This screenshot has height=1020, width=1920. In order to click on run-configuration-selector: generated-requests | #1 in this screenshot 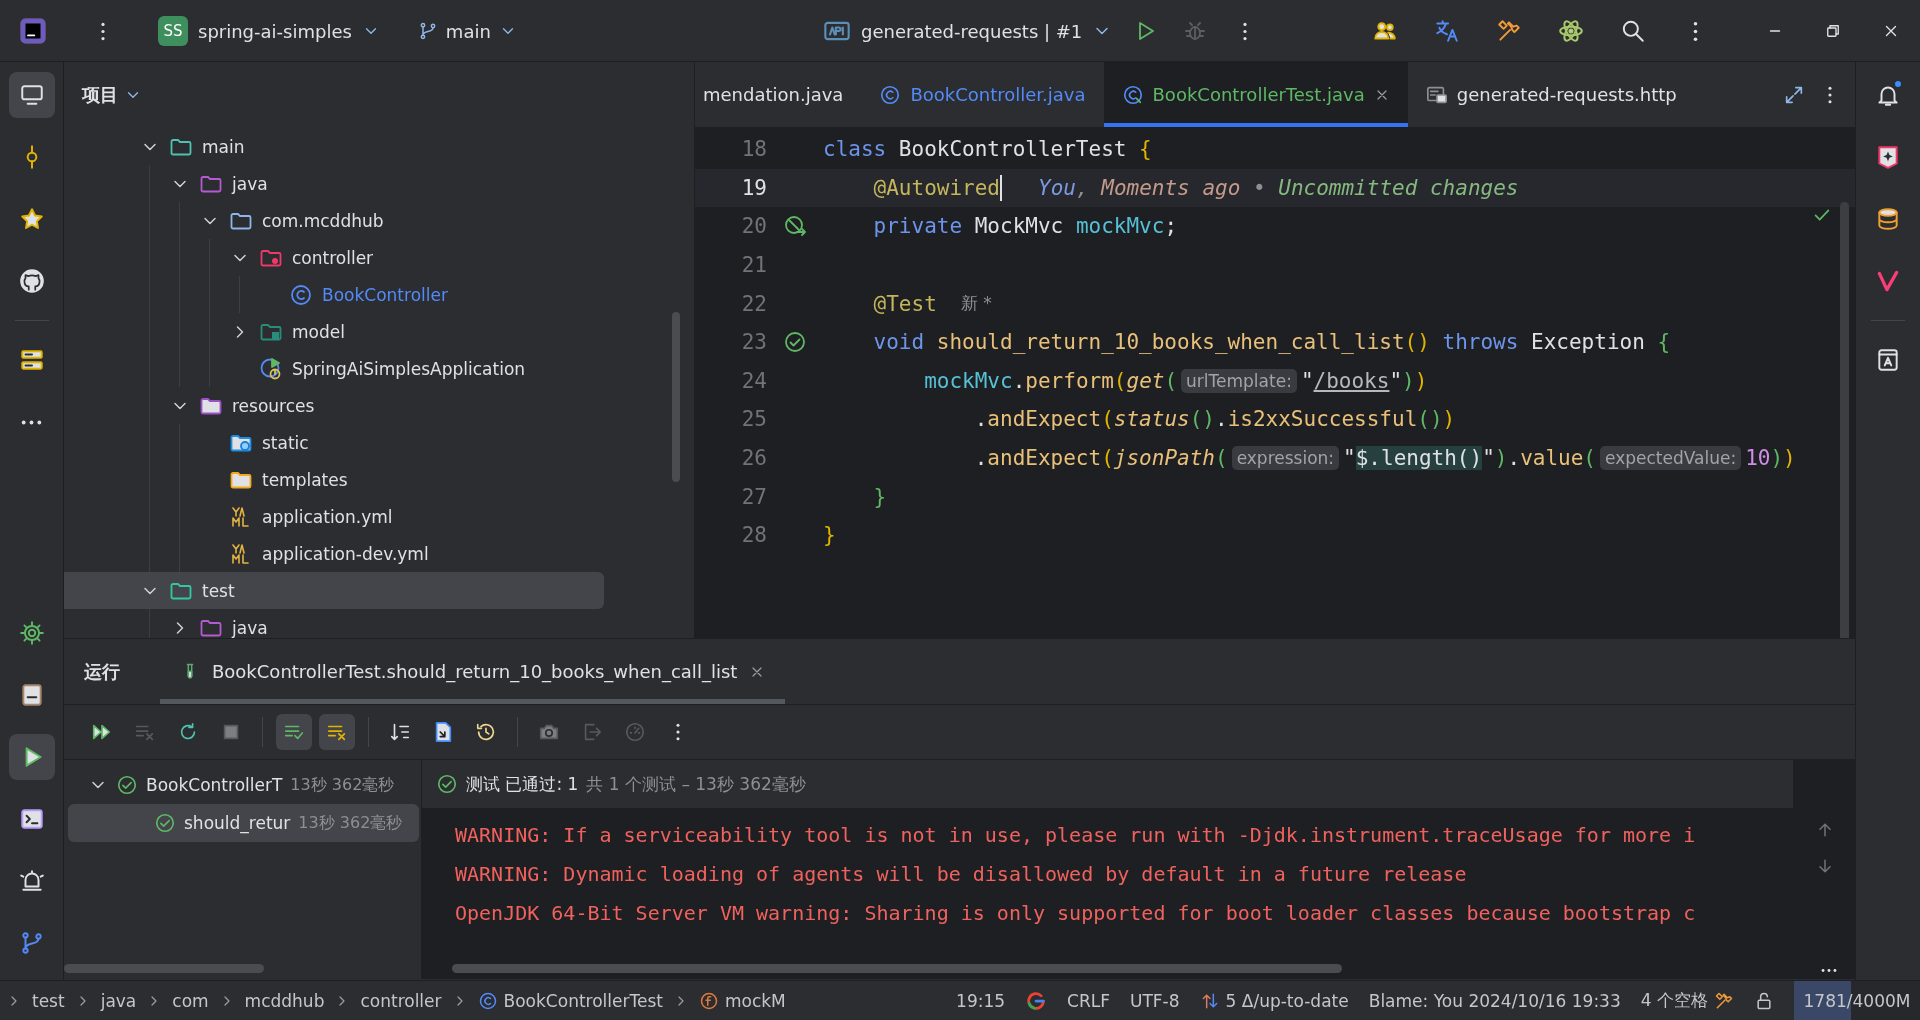, I will do `click(968, 31)`.